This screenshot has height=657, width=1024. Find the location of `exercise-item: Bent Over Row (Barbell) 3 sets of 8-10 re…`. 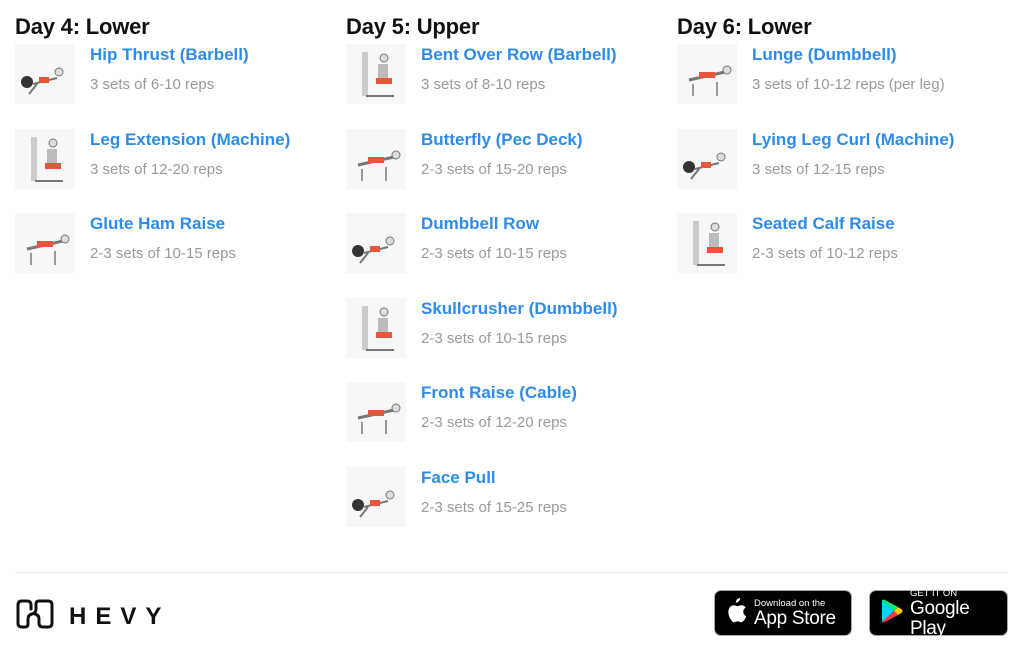

exercise-item: Bent Over Row (Barbell) 3 sets of 8-10 re… is located at coordinates (511, 84).